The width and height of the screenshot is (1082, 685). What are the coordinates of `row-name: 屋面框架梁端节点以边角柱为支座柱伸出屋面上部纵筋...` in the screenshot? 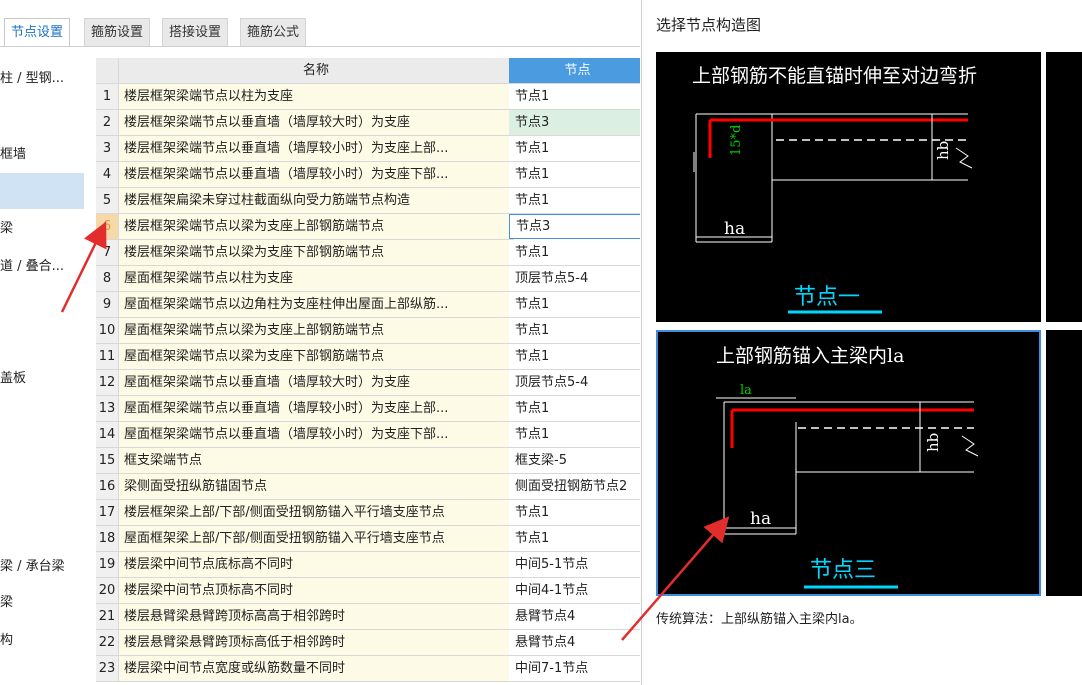 It's located at (316, 305).